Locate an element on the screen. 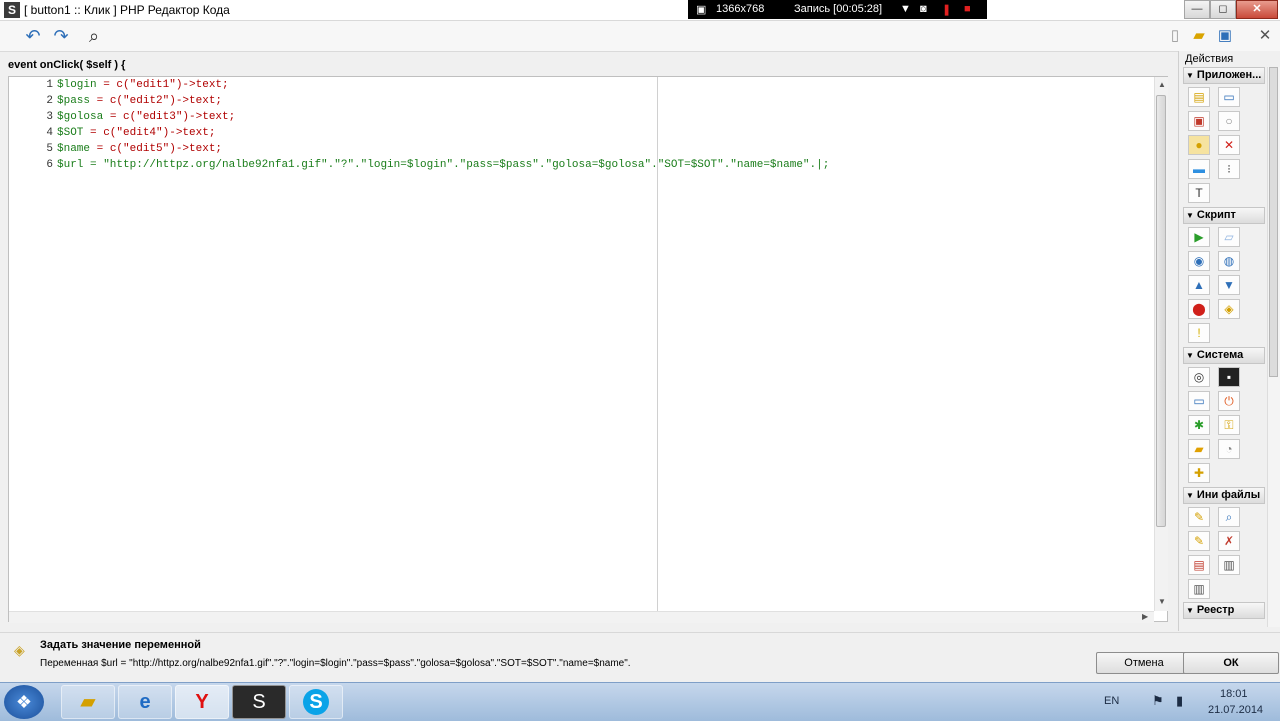  toolbar: ↶ ↷ ⌕ ▯ ▰ ▣ ✕ is located at coordinates (640, 36).